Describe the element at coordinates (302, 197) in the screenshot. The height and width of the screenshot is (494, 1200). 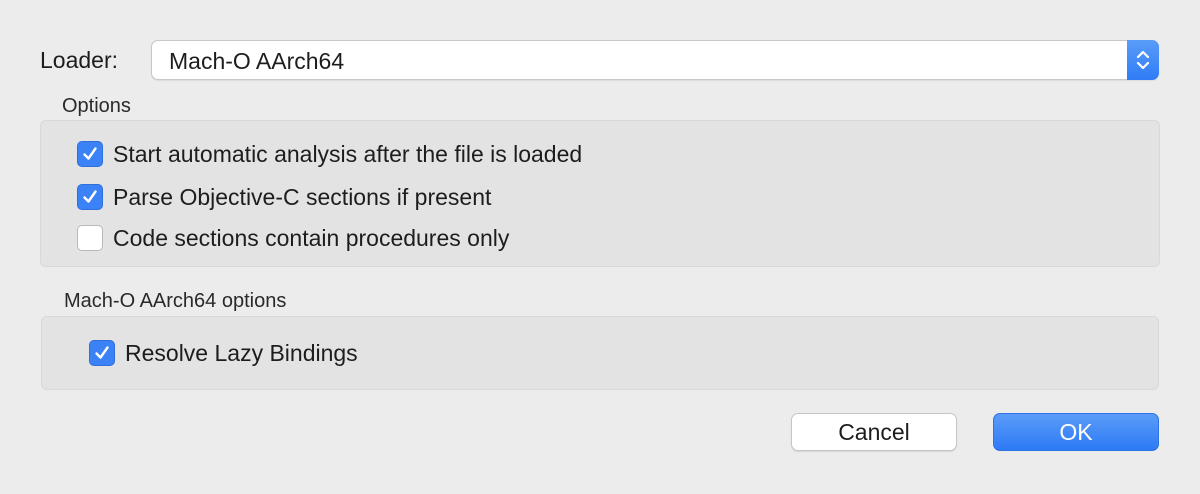
I see `option-parse-objc-label: Parse Objective-C sections if present` at that location.